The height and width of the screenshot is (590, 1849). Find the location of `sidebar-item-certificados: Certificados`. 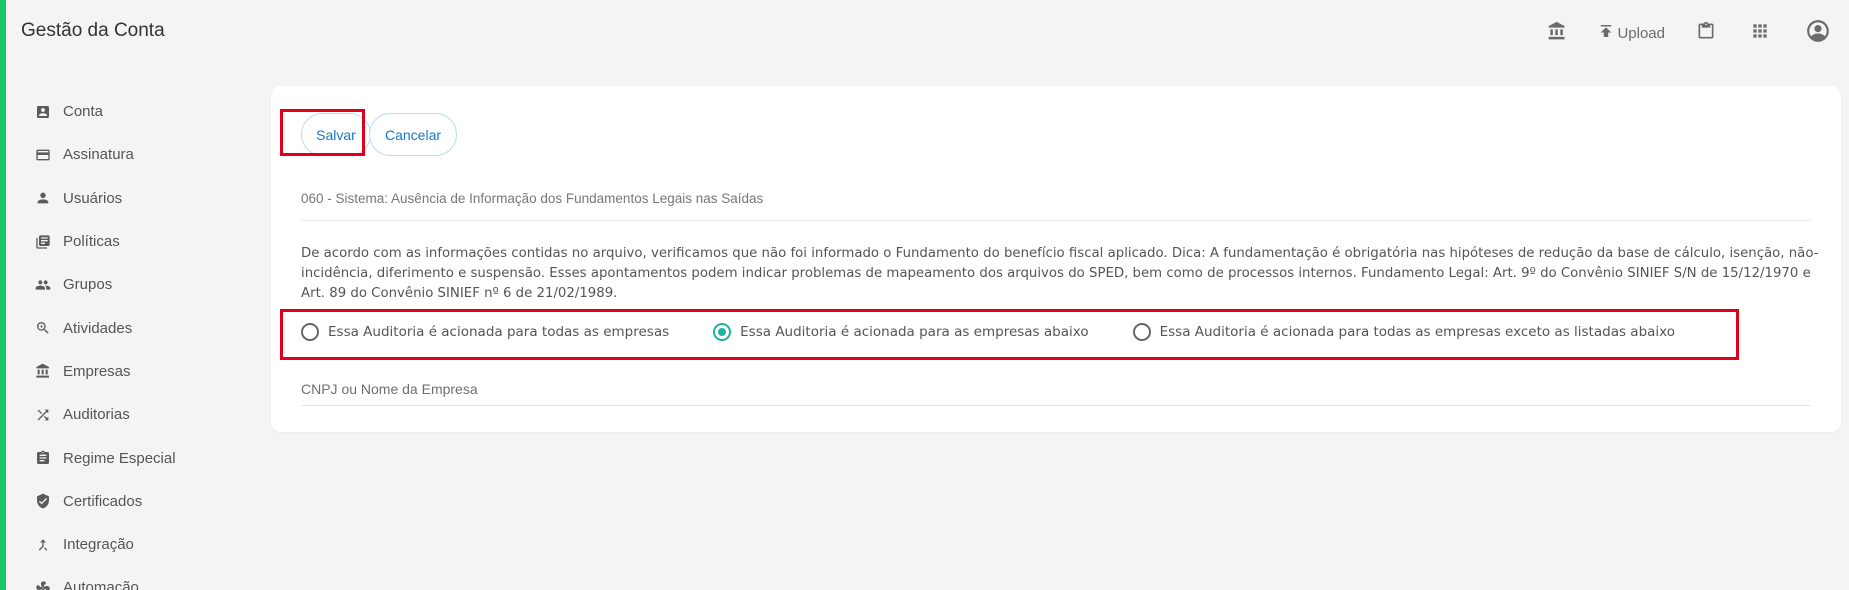

sidebar-item-certificados: Certificados is located at coordinates (134, 501).